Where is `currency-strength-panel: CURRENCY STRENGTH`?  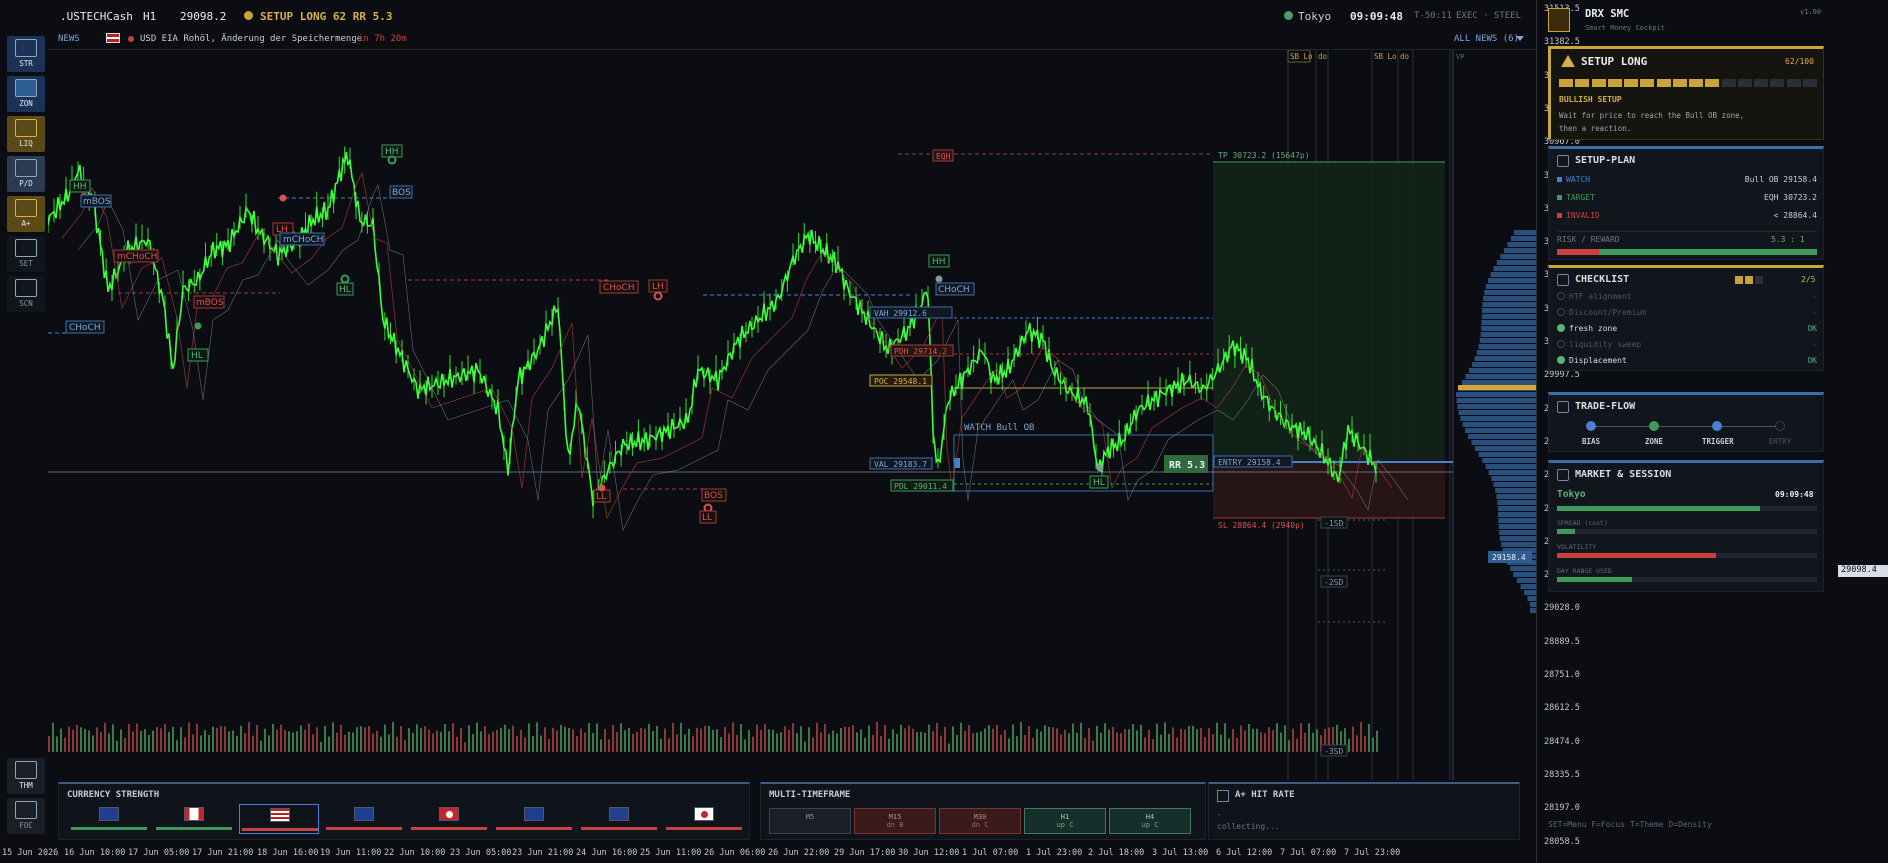 currency-strength-panel: CURRENCY STRENGTH is located at coordinates (404, 811).